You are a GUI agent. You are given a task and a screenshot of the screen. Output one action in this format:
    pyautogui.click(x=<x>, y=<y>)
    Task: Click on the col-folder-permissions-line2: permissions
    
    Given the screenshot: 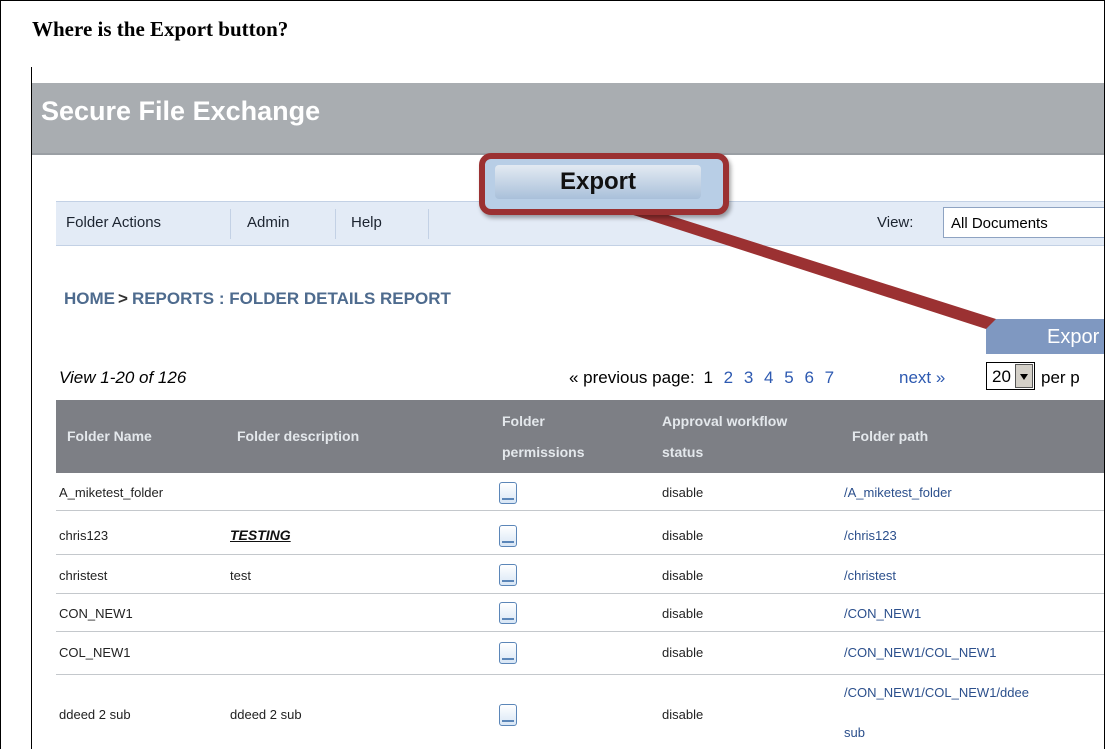 What is the action you would take?
    pyautogui.click(x=543, y=452)
    